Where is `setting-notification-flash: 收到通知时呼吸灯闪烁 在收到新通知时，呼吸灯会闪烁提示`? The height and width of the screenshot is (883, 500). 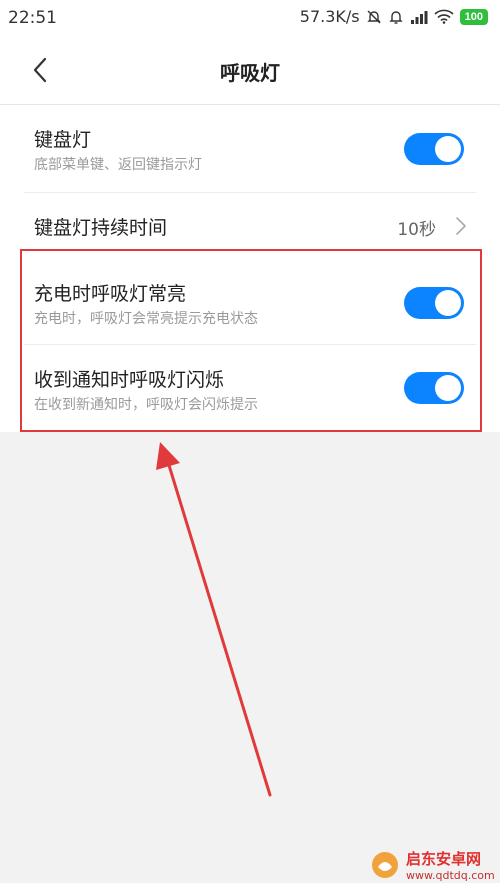
setting-notification-flash: 收到通知时呼吸灯闪烁 在收到新通知时，呼吸灯会闪烁提示 is located at coordinates (250, 388).